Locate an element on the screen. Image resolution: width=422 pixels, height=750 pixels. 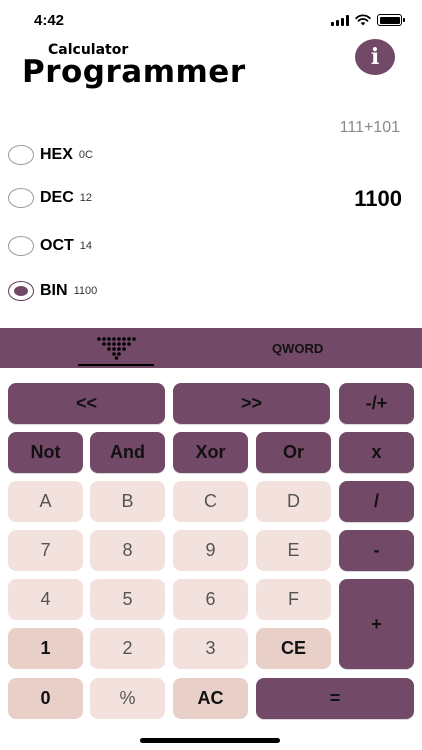
radix-label: OCT is located at coordinates (57, 245).